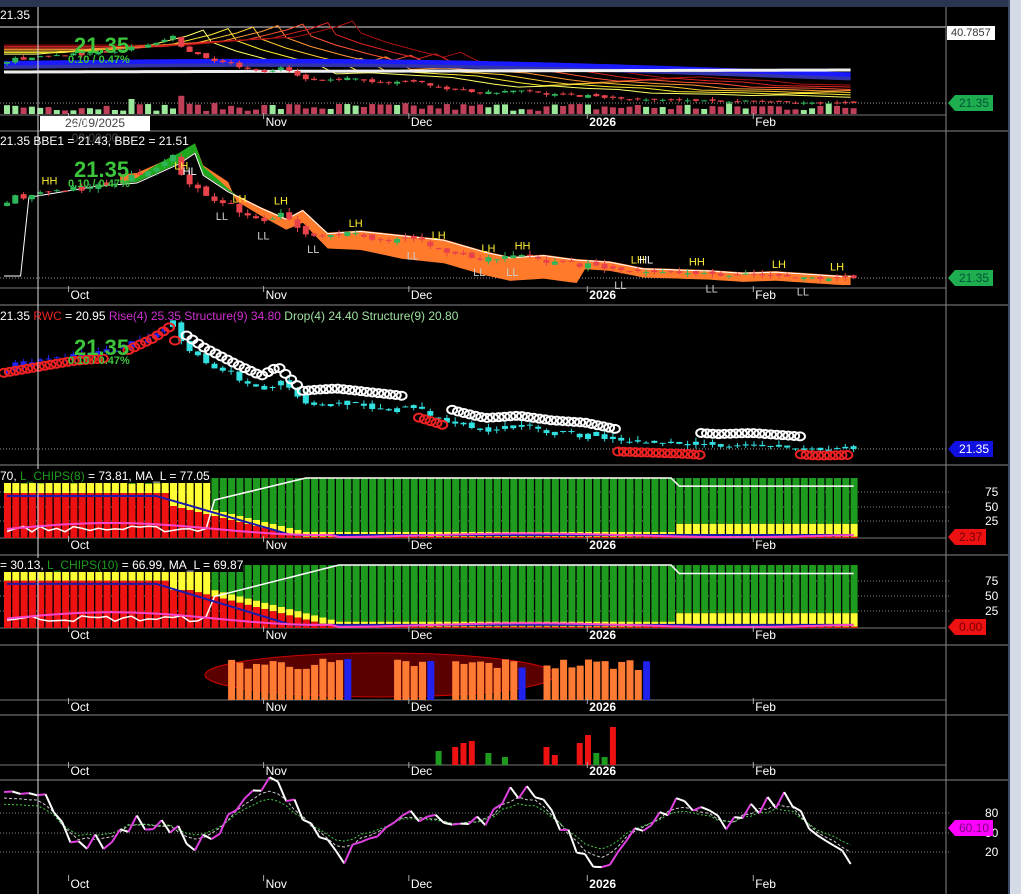 The height and width of the screenshot is (894, 1021). What do you see at coordinates (967, 627) in the screenshot?
I see `p5-value-tag: 0.00` at bounding box center [967, 627].